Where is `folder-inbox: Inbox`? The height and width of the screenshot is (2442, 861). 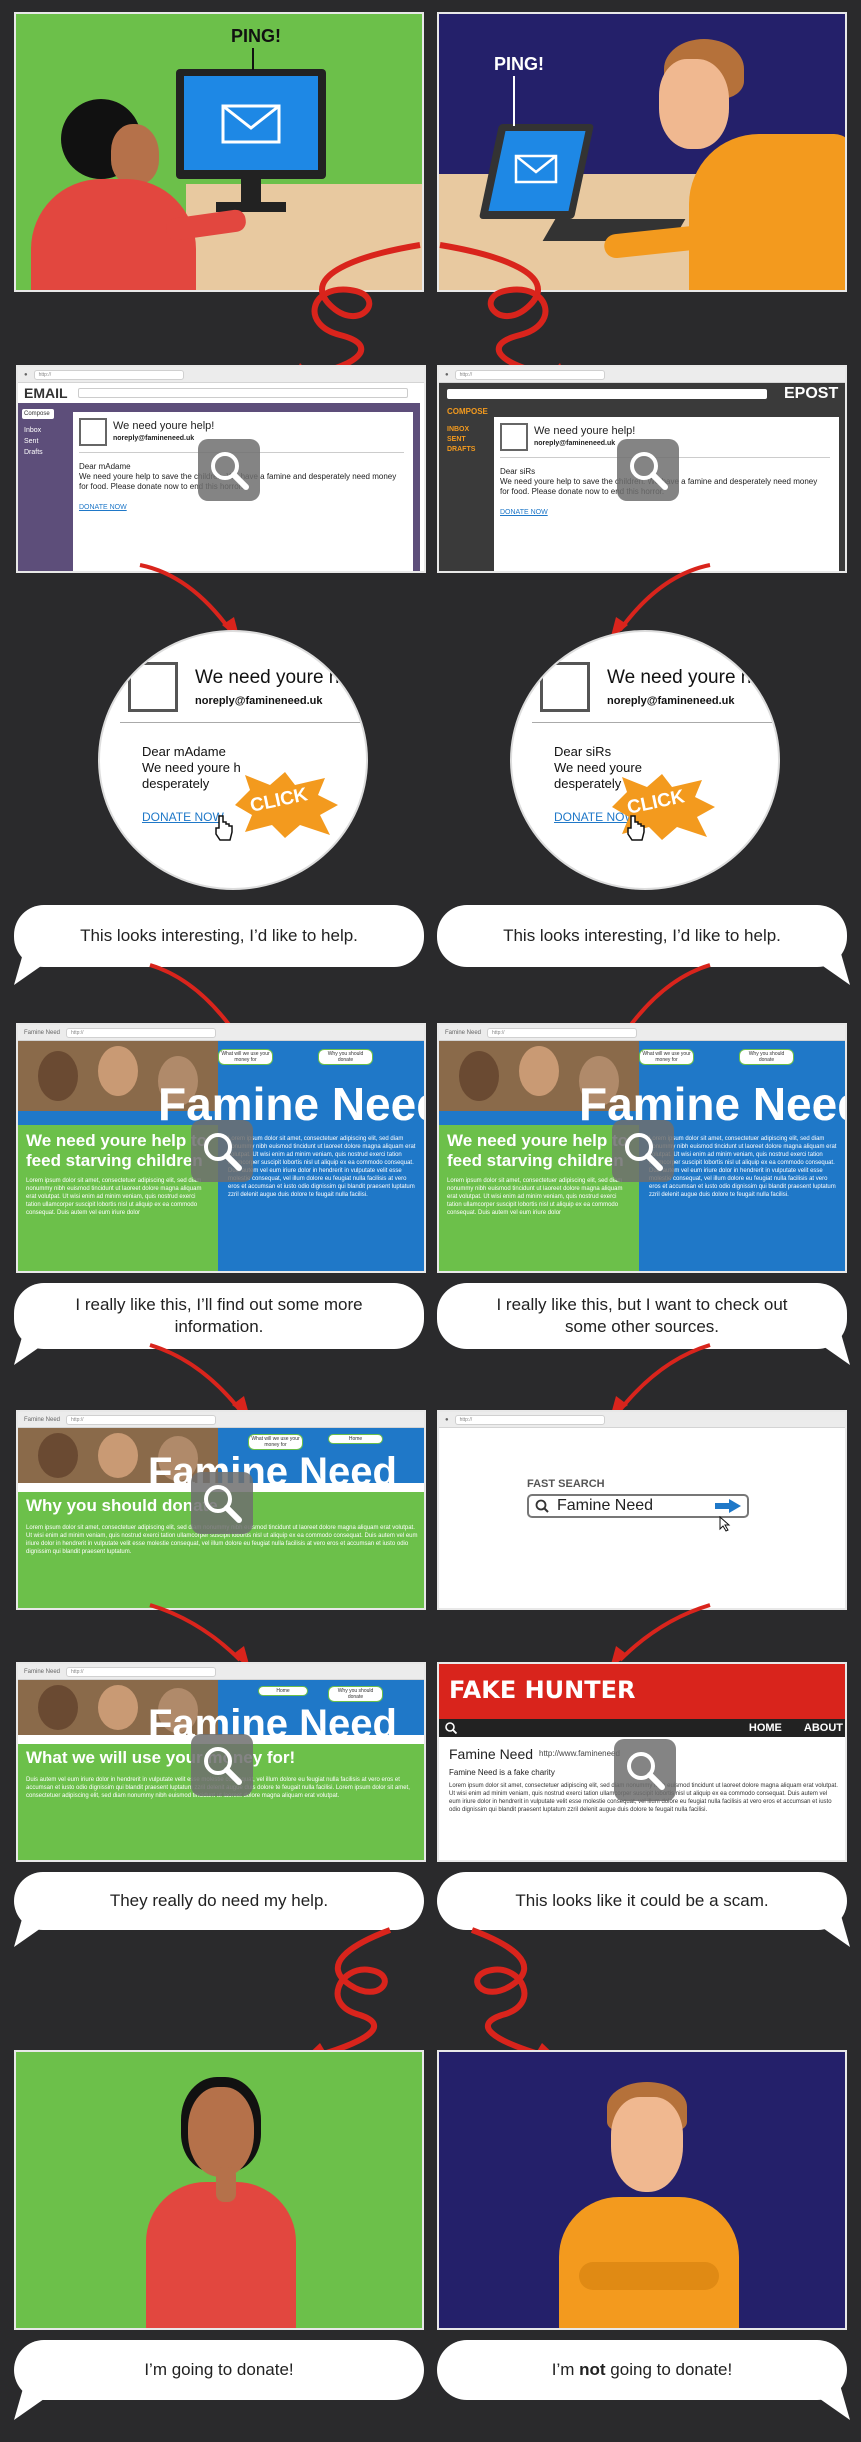 folder-inbox: Inbox is located at coordinates (38, 430).